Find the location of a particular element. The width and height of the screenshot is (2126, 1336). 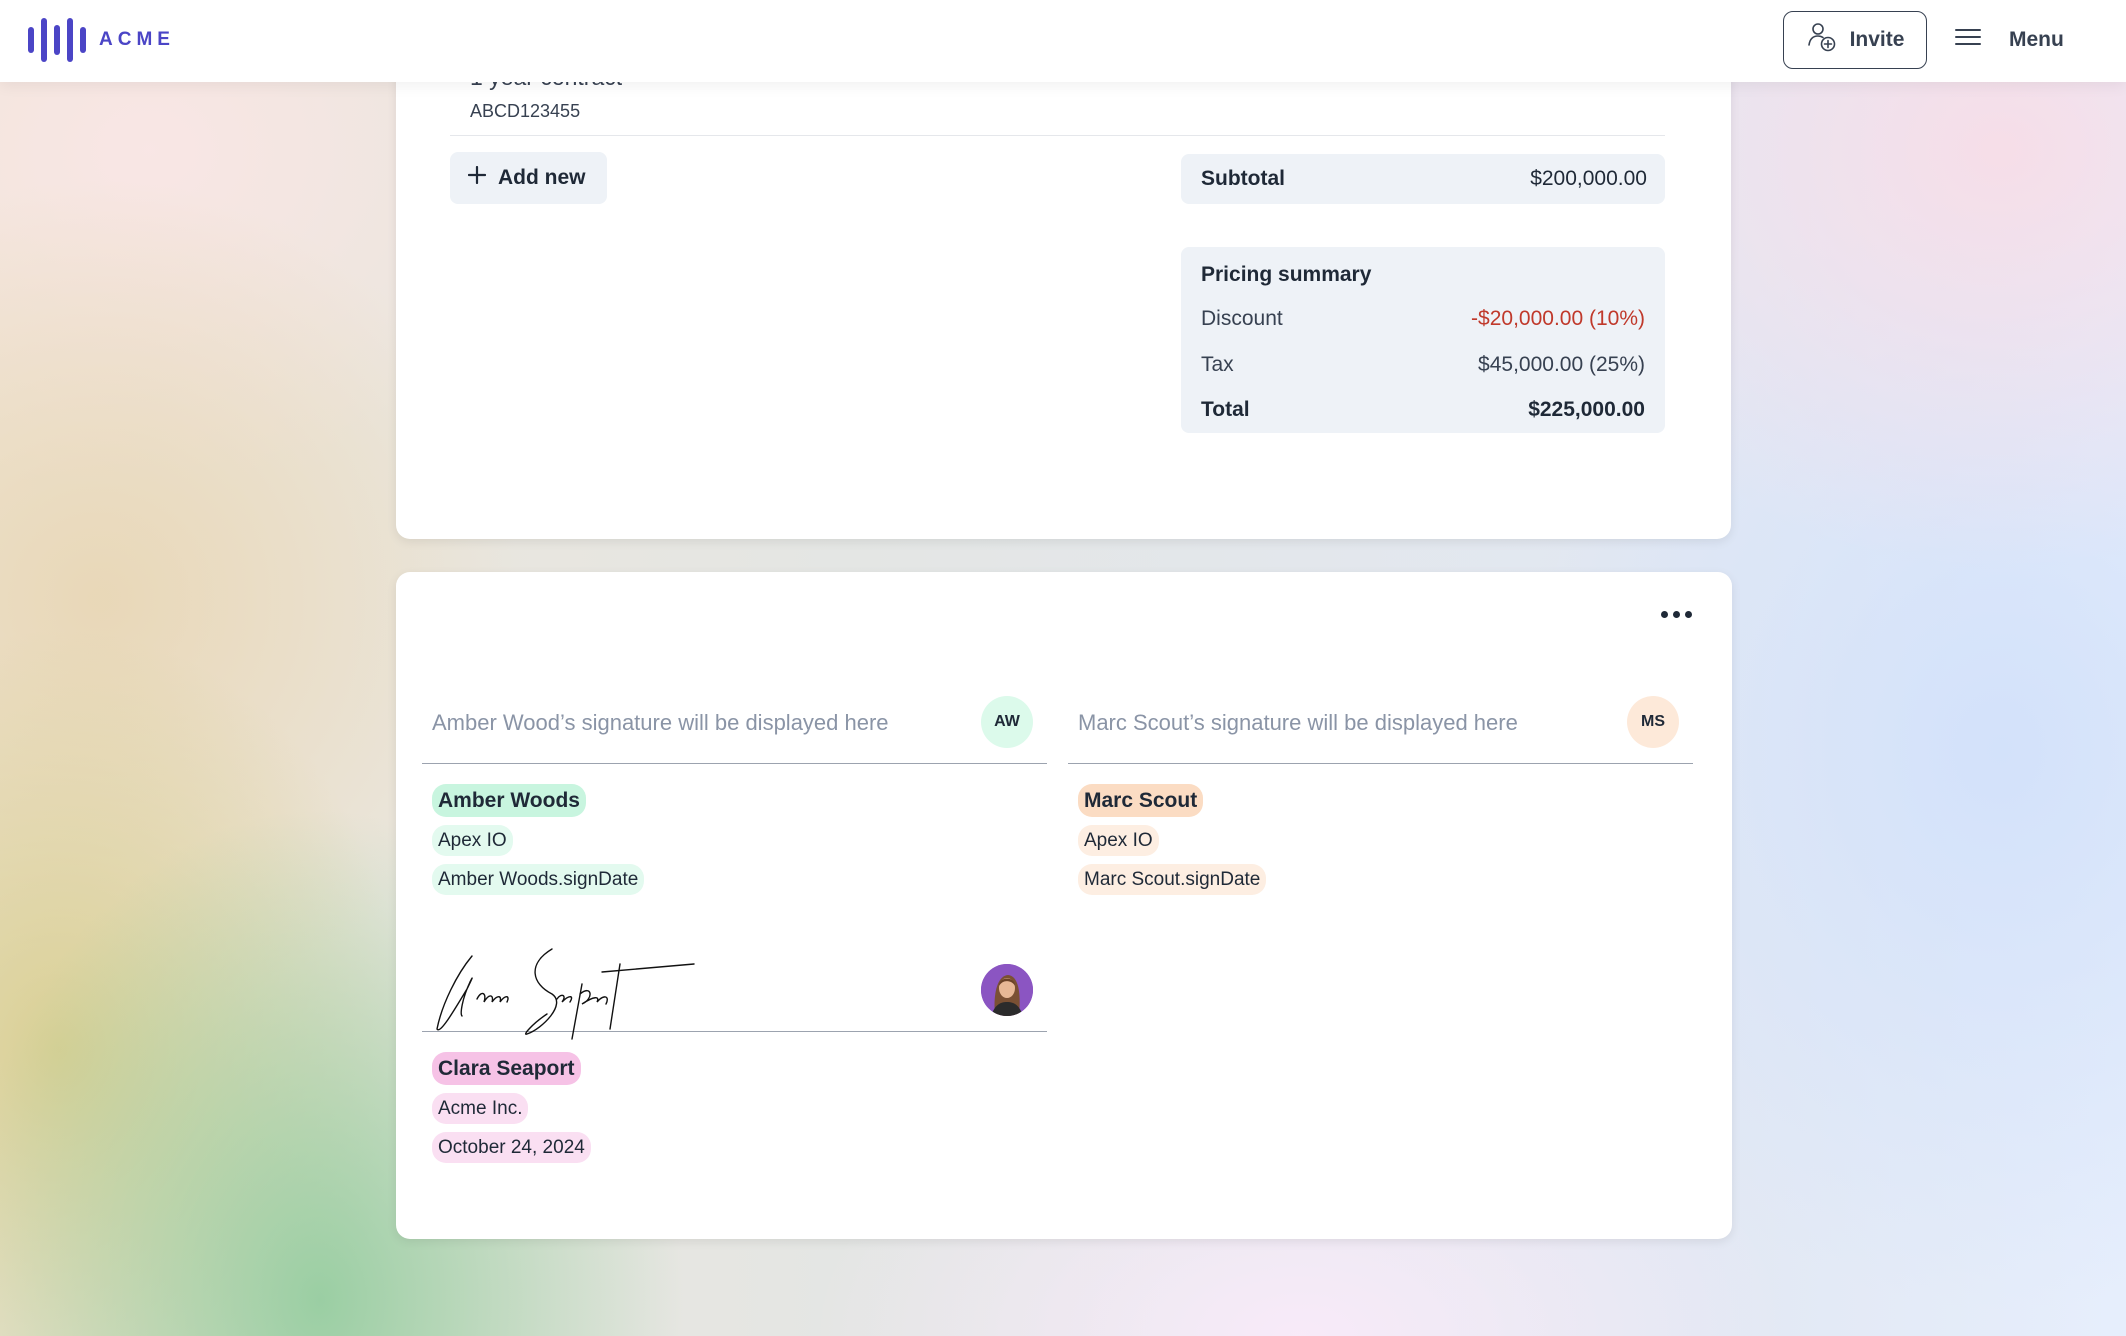

top-bar: ACME Invite Menu is located at coordinates (1063, 41).